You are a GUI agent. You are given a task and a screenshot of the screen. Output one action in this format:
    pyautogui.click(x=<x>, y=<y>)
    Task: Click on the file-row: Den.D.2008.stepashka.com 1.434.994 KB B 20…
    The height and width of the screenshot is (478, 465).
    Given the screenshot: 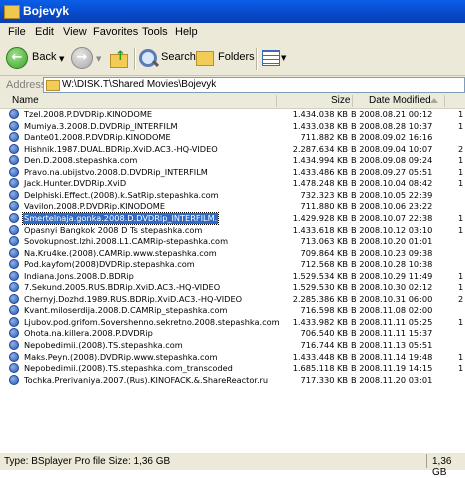 What is the action you would take?
    pyautogui.click(x=232, y=161)
    